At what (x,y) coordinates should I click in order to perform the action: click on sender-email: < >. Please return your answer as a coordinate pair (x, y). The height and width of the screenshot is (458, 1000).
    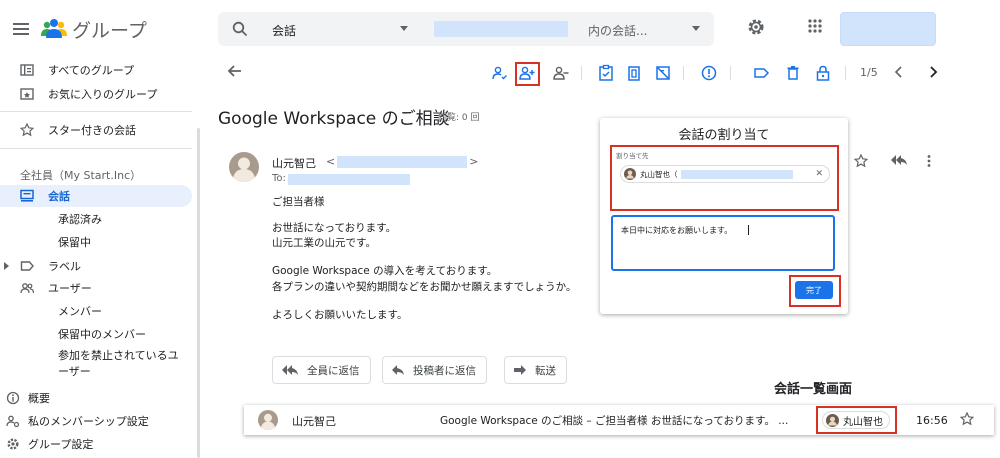
    Looking at the image, I should click on (402, 161).